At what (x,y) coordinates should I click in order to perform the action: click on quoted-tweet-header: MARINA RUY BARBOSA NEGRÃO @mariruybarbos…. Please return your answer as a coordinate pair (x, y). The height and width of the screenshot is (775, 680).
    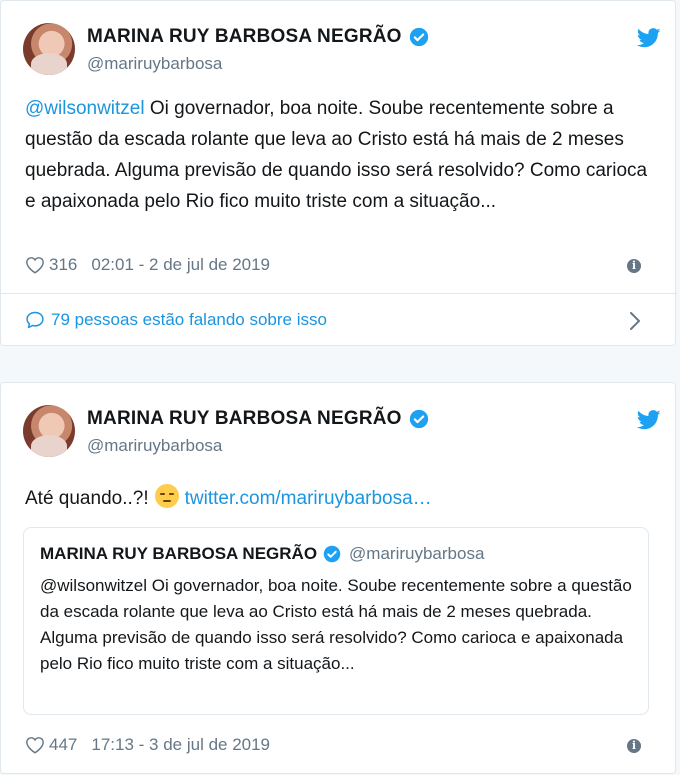
    Looking at the image, I should click on (262, 554).